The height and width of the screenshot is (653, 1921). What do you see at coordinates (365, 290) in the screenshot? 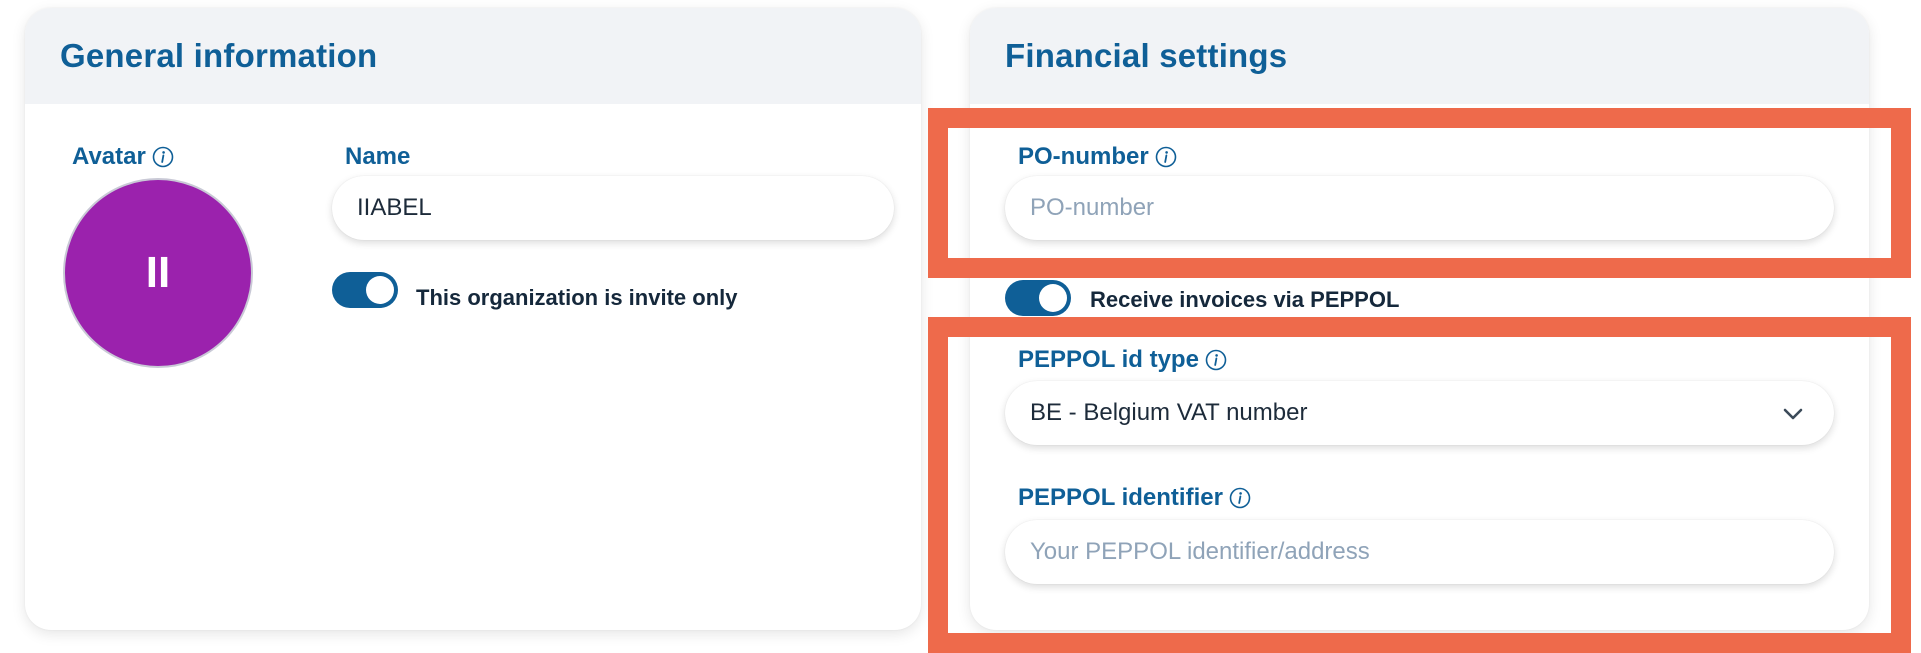
I see `invite-only-toggle` at bounding box center [365, 290].